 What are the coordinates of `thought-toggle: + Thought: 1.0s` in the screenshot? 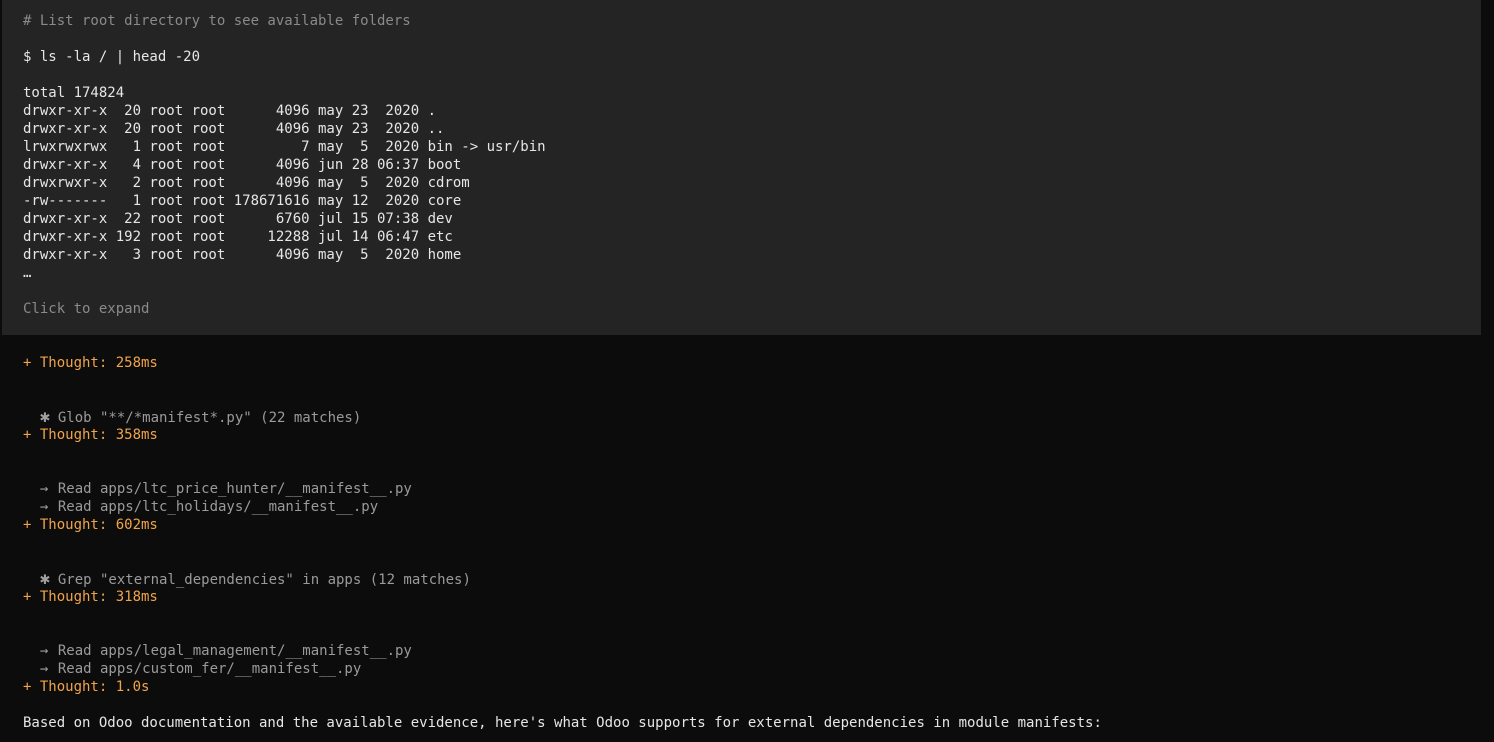 It's located at (86, 687).